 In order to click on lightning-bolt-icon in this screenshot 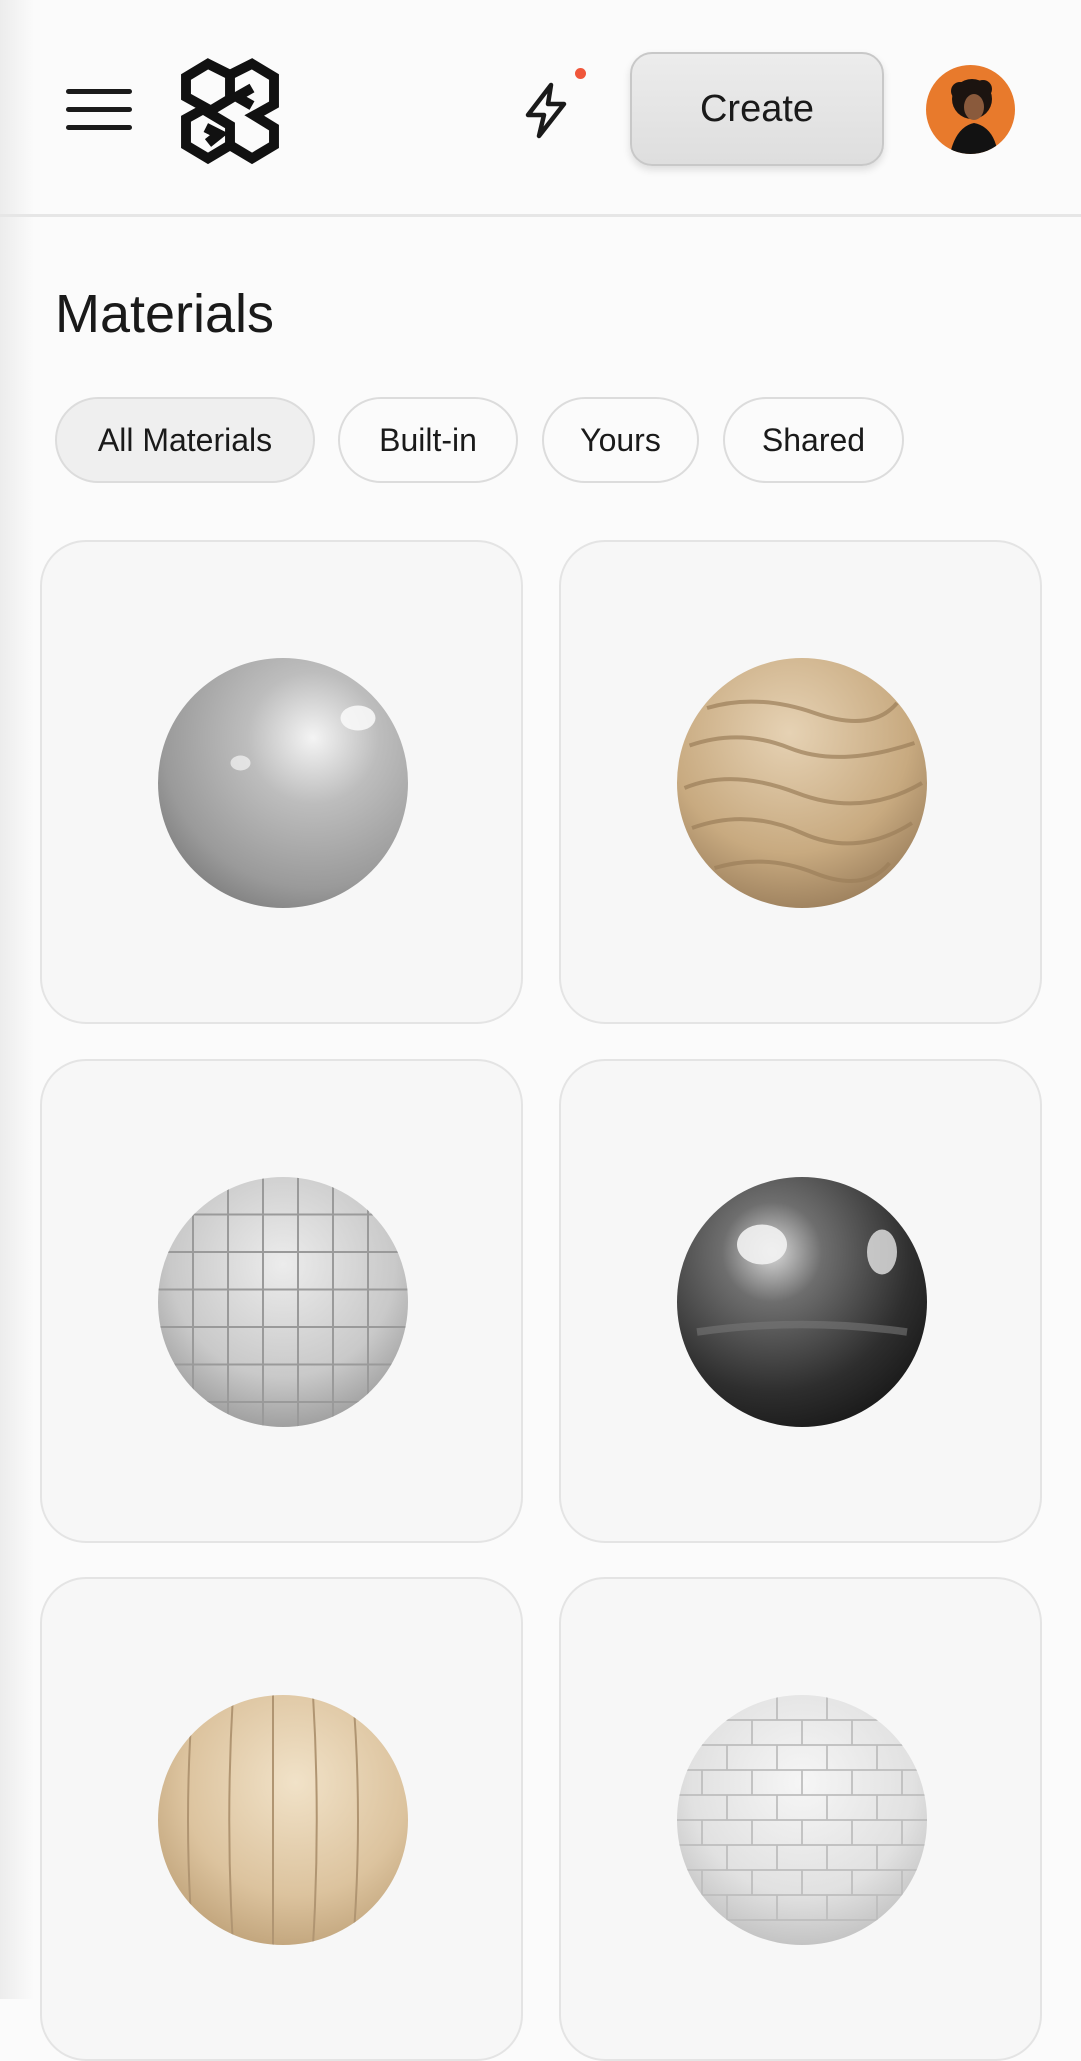, I will do `click(546, 110)`.